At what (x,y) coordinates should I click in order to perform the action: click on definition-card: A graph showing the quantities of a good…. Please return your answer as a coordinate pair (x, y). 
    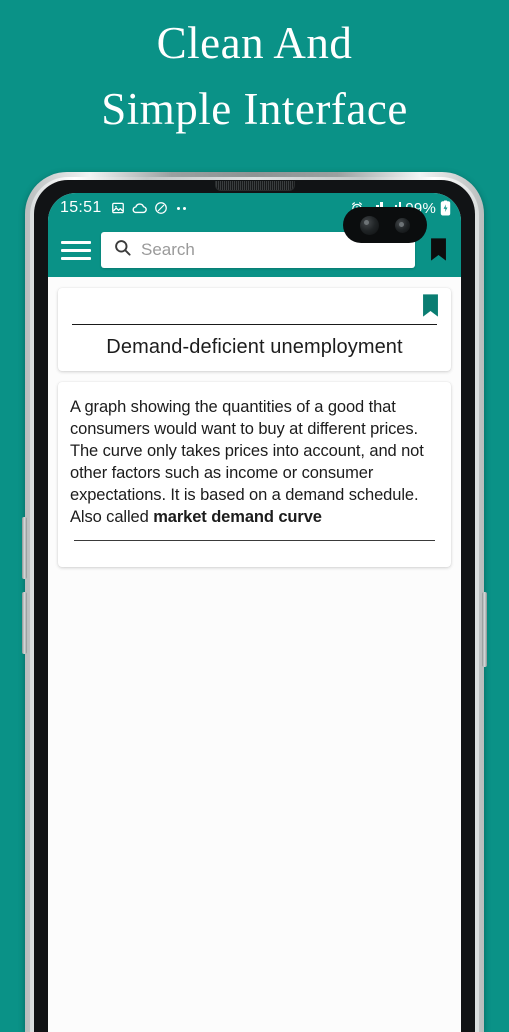
    Looking at the image, I should click on (254, 474).